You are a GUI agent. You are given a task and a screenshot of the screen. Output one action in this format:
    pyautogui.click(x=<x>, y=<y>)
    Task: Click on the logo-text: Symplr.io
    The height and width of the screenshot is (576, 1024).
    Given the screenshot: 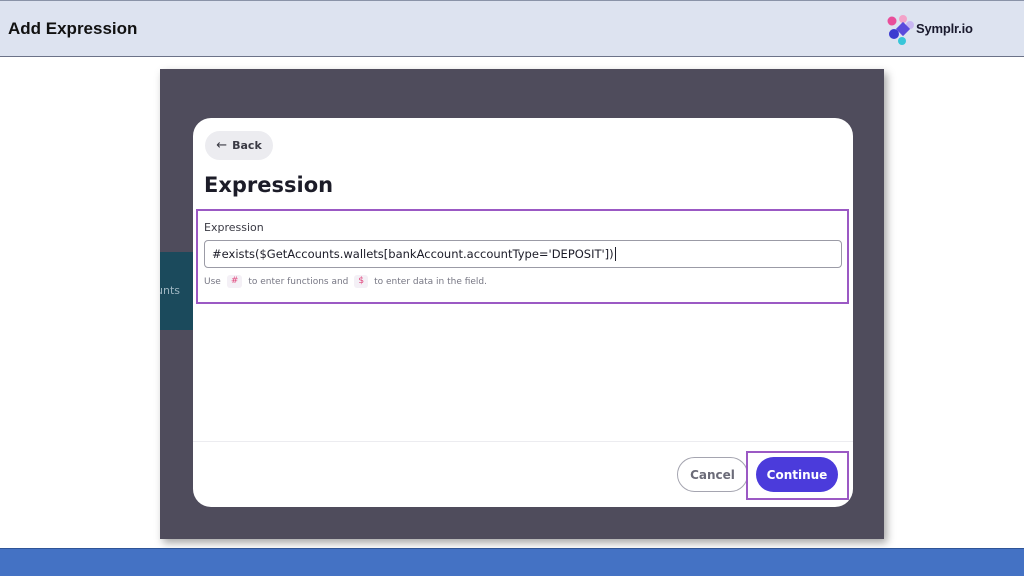 What is the action you would take?
    pyautogui.click(x=944, y=28)
    